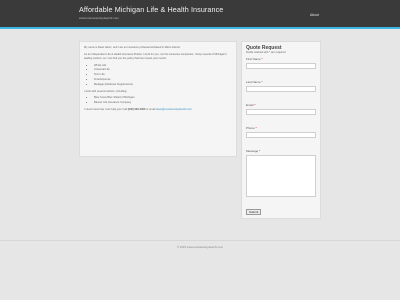 The width and height of the screenshot is (400, 300). What do you see at coordinates (281, 66) in the screenshot?
I see `first-name-field` at bounding box center [281, 66].